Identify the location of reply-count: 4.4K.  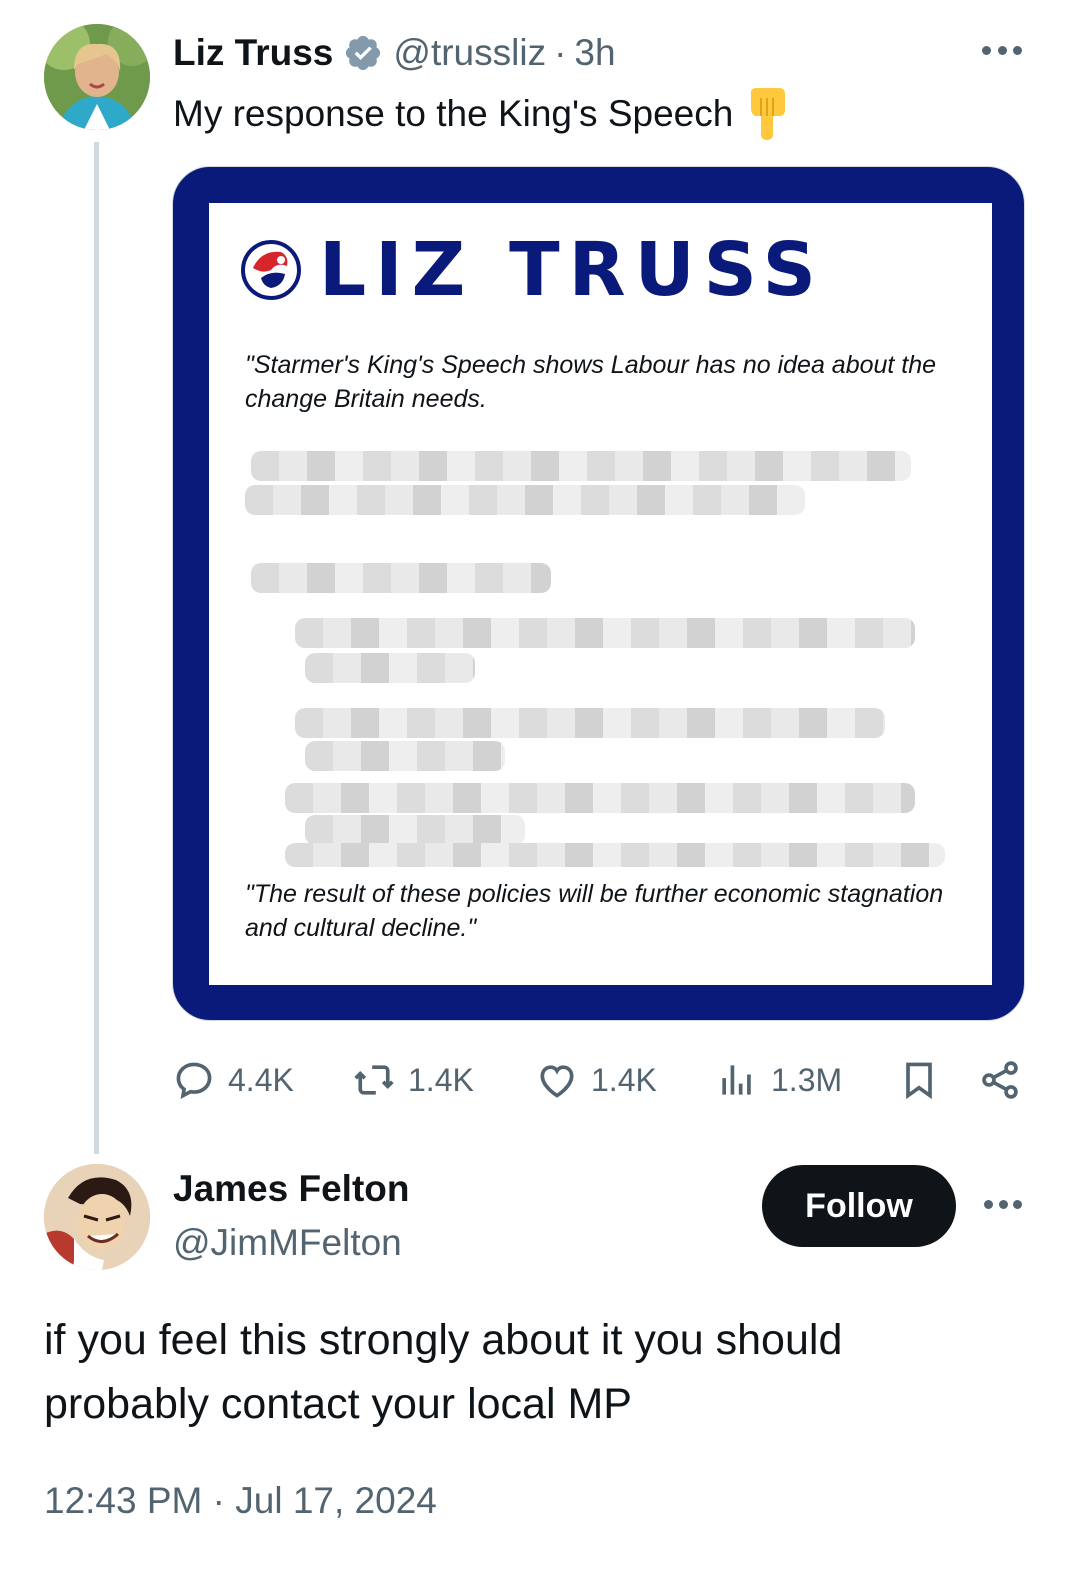
(261, 1079).